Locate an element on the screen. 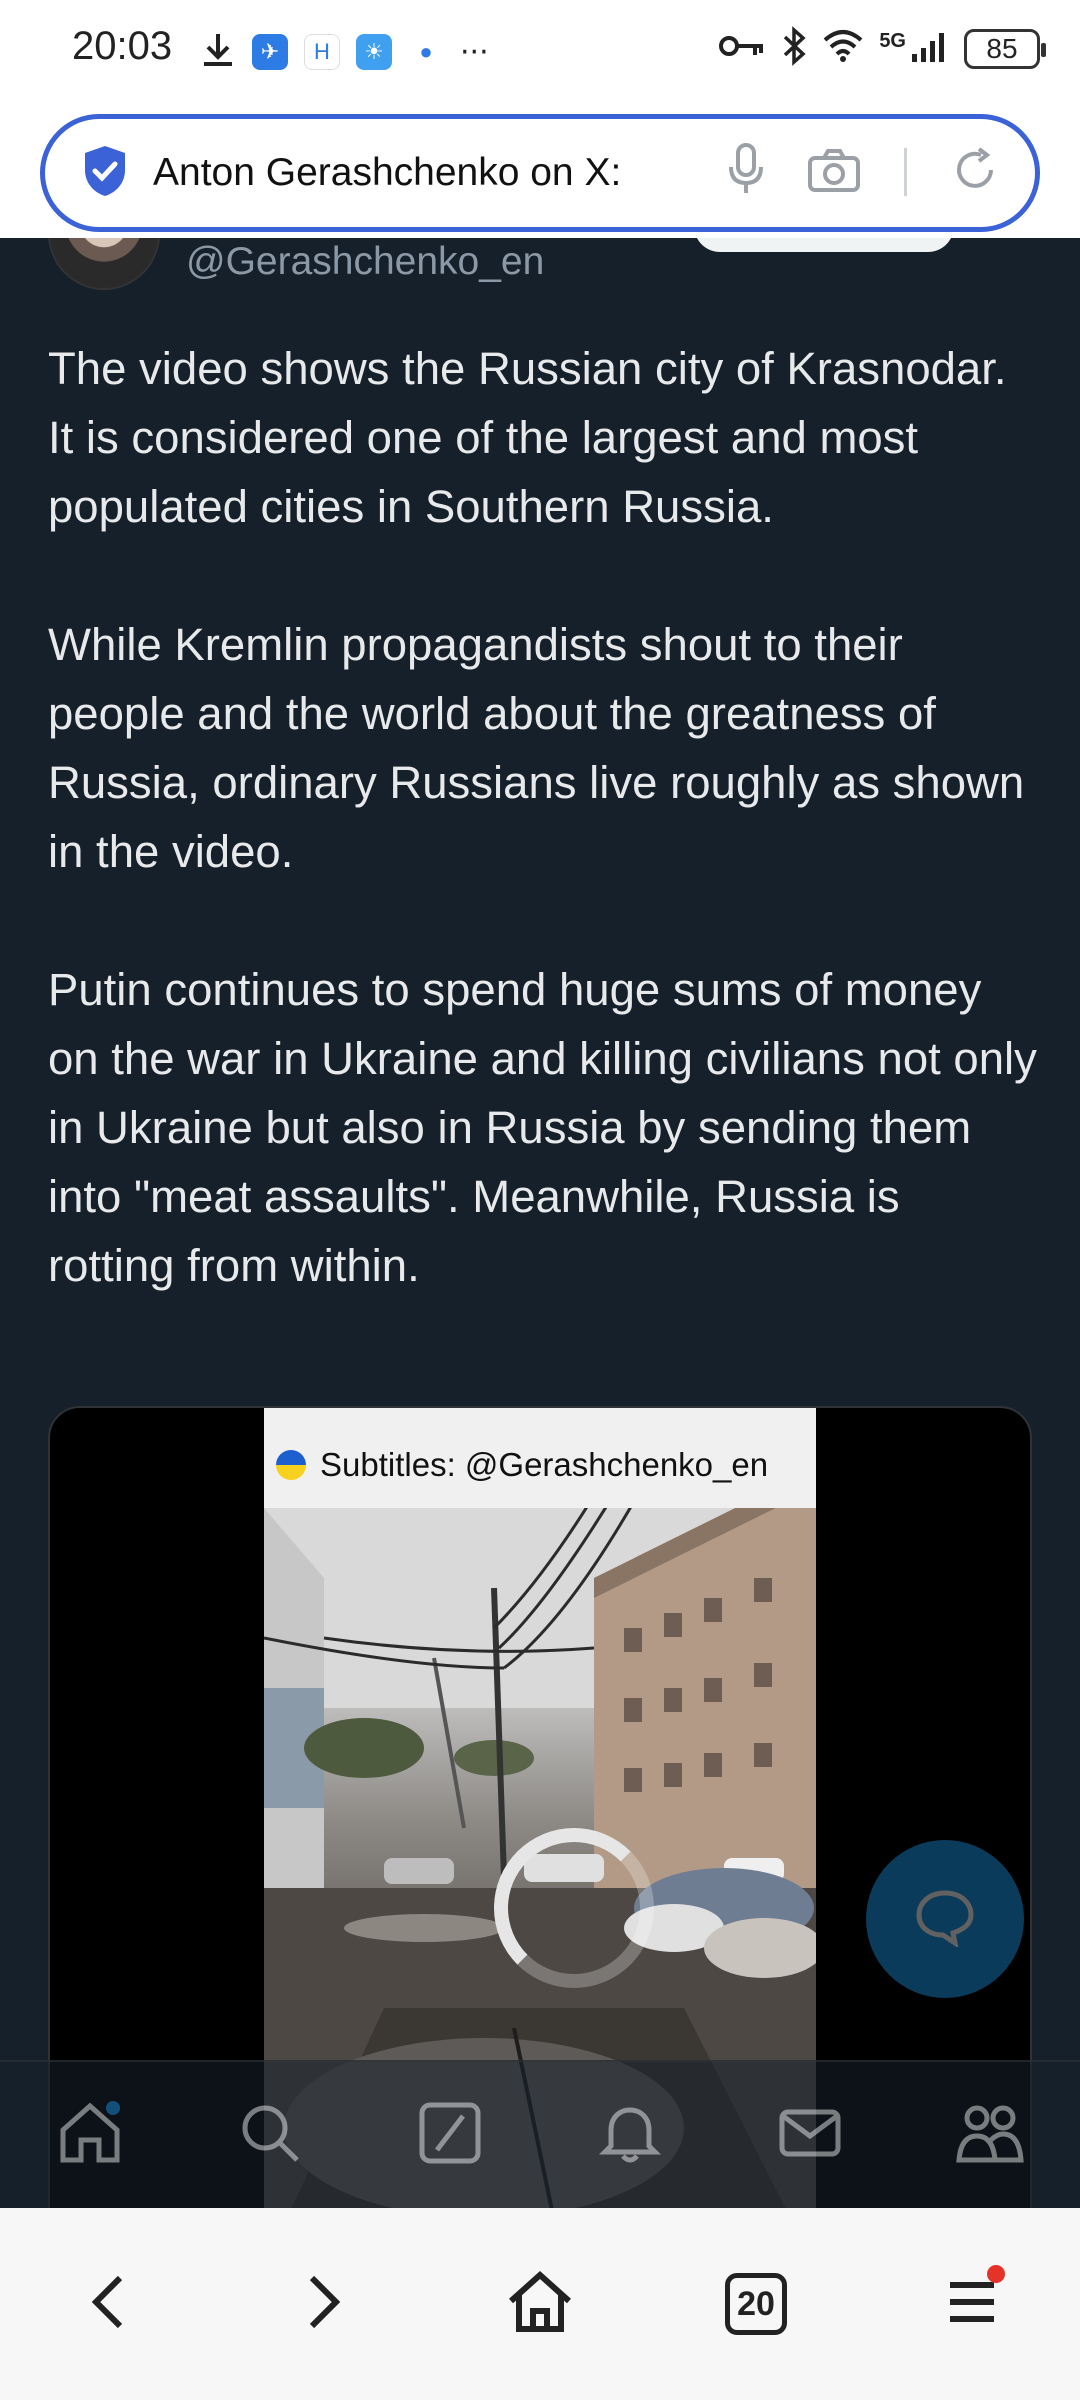  nav-messages is located at coordinates (810, 2135).